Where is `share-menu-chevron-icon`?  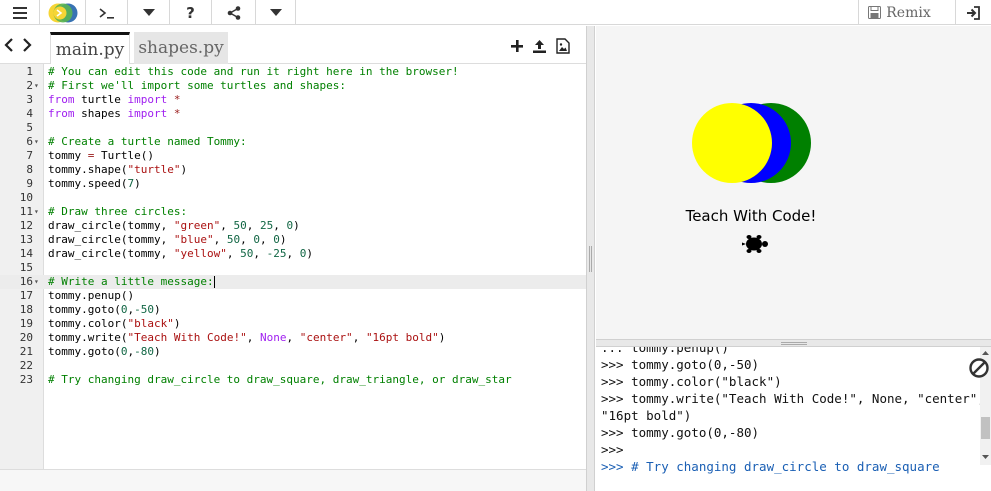
share-menu-chevron-icon is located at coordinates (276, 12).